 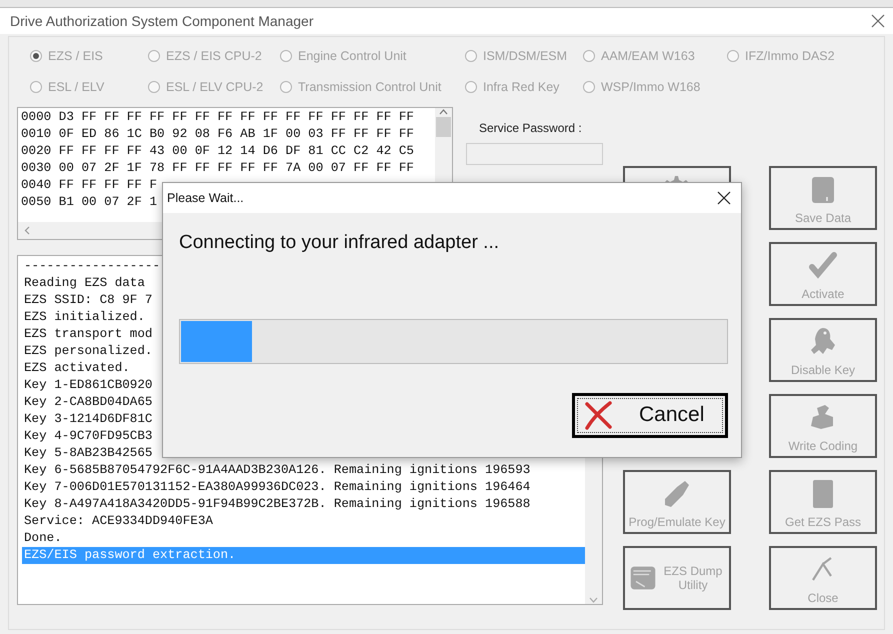 I want to click on log-line: Key 5-8AB23B42565, so click(x=87, y=453).